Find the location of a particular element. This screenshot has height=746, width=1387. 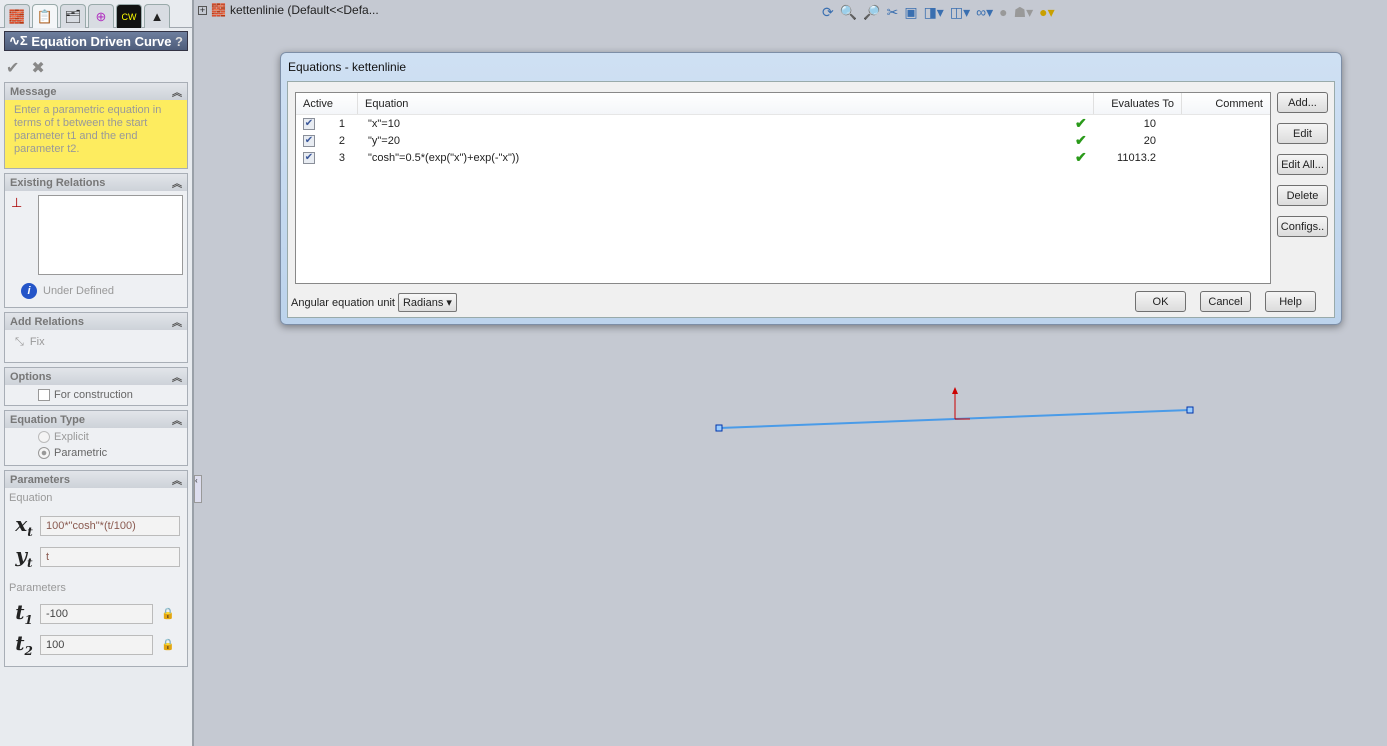

equation-row: ✔ 1 "x"=10 ✔ 10 is located at coordinates (783, 123).